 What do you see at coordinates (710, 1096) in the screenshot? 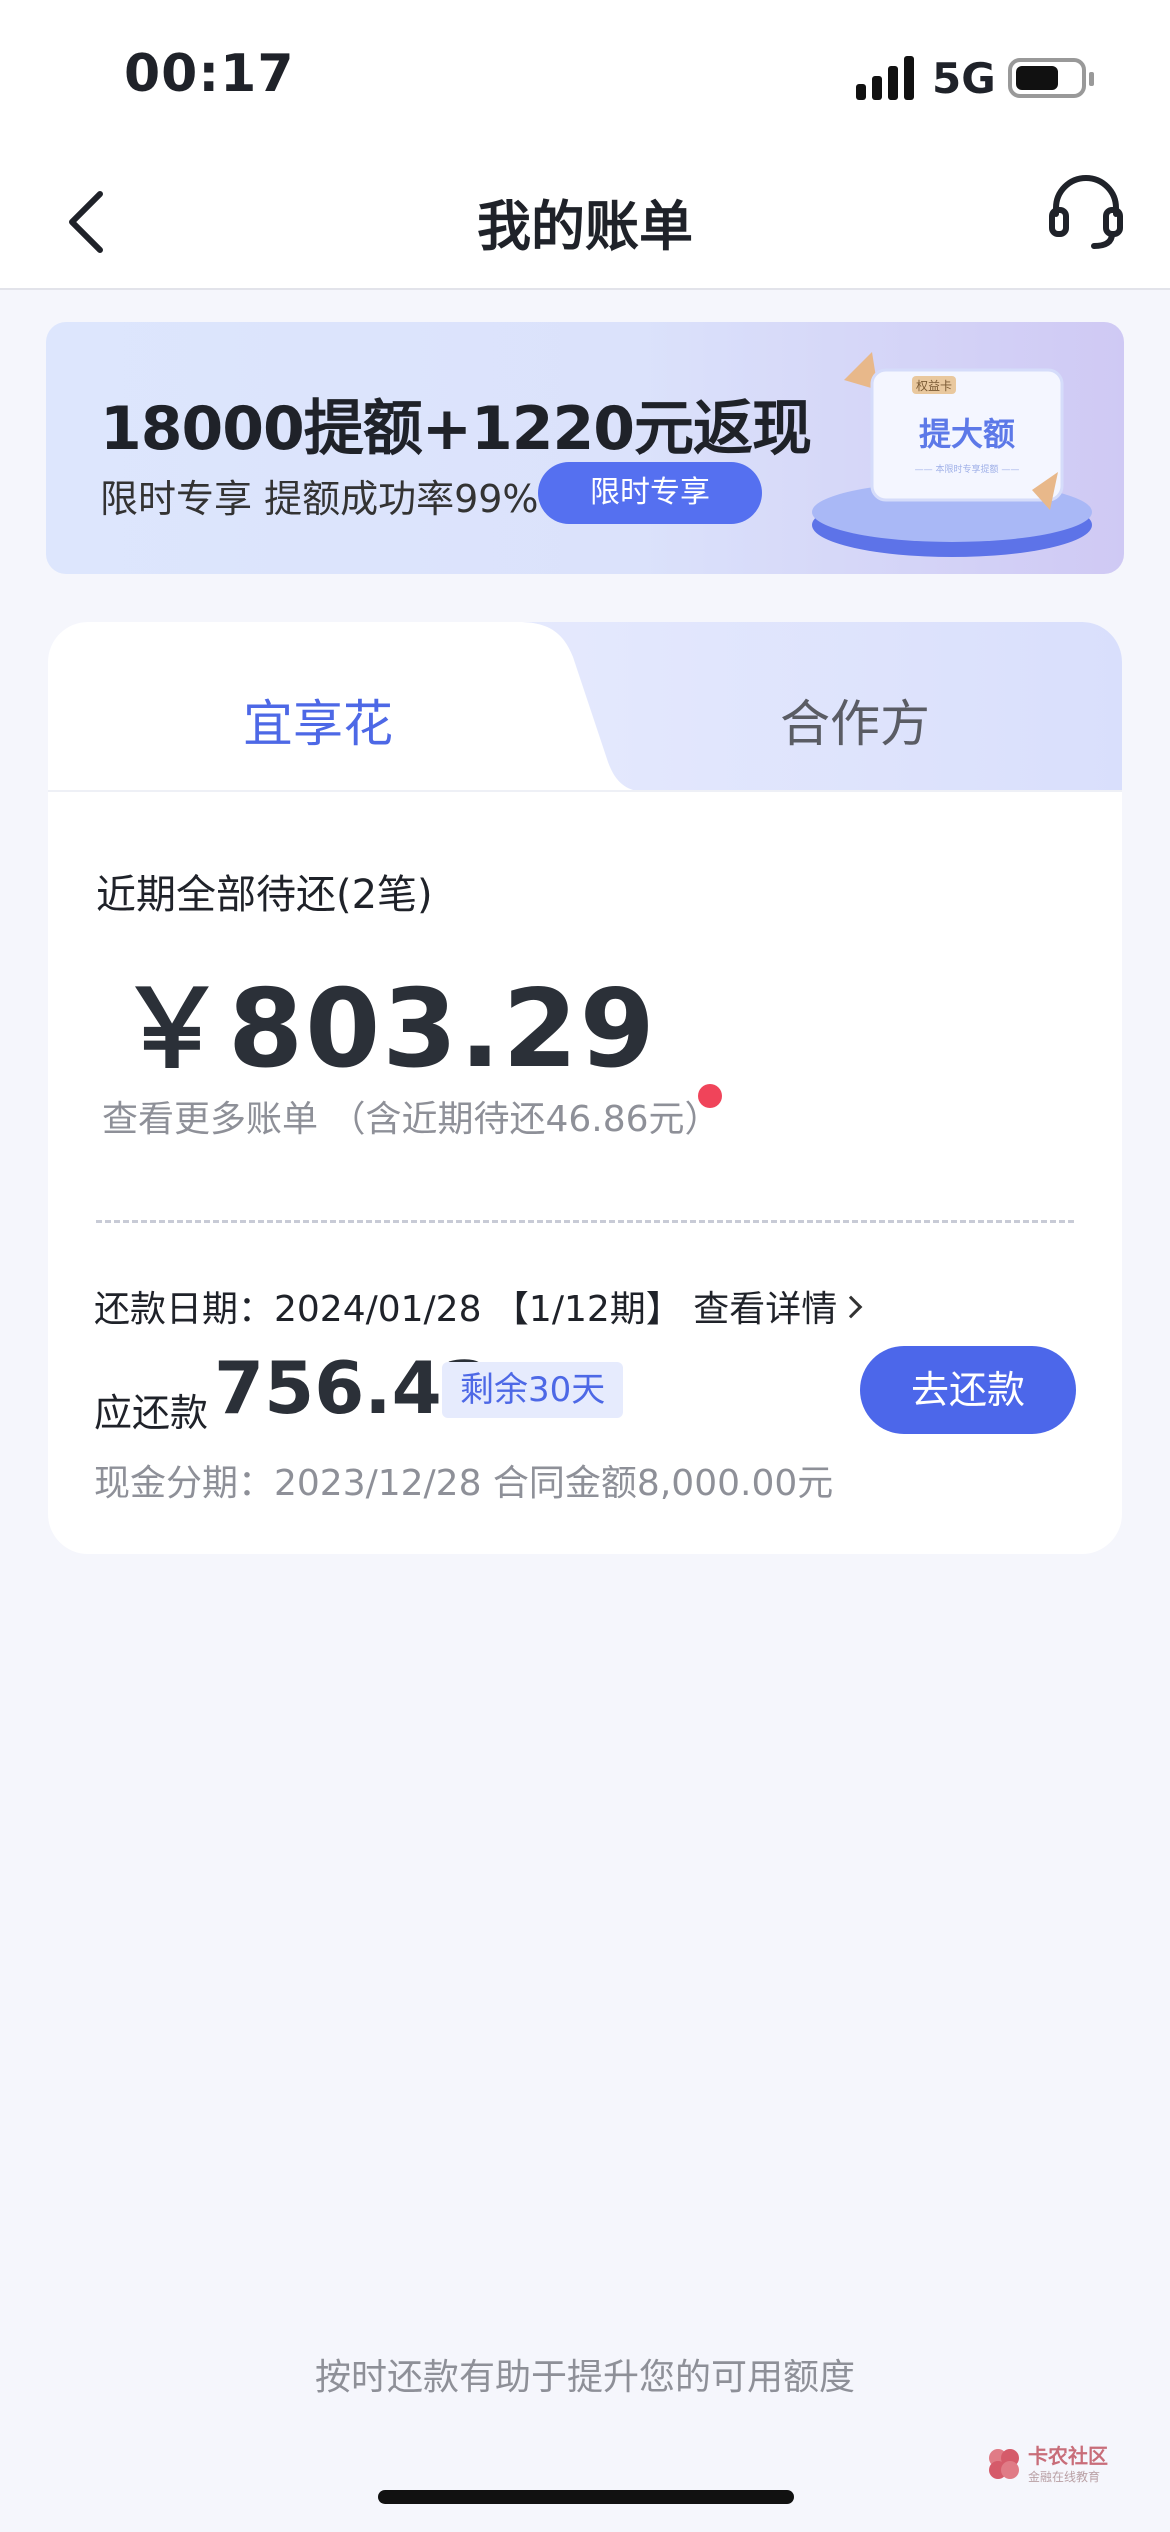
I see `notification-dot` at bounding box center [710, 1096].